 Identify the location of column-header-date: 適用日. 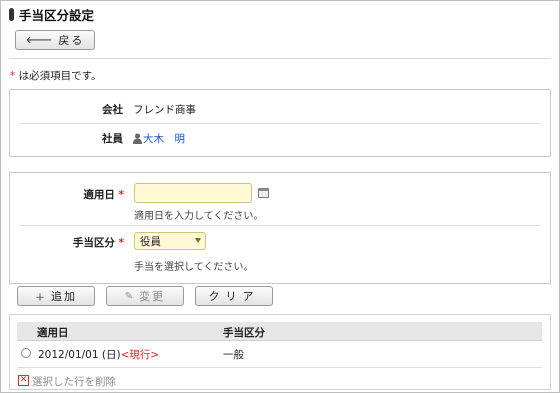
(53, 333).